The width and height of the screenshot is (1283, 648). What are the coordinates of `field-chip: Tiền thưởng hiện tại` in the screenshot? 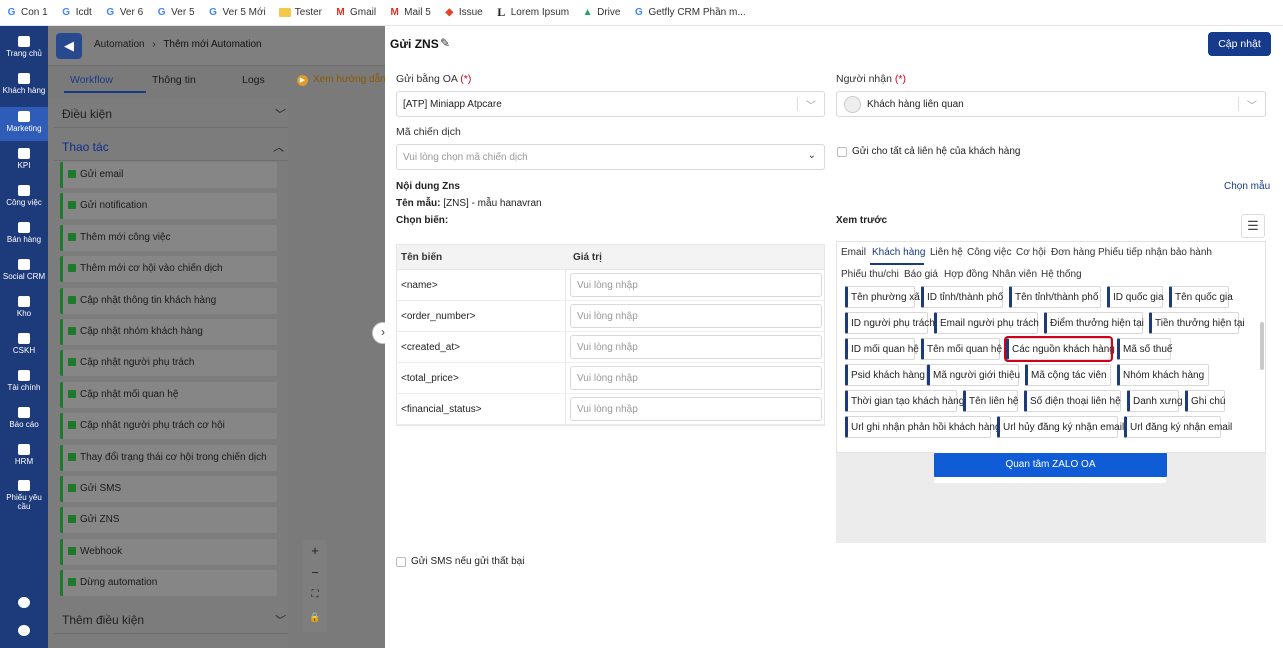 It's located at (1197, 323).